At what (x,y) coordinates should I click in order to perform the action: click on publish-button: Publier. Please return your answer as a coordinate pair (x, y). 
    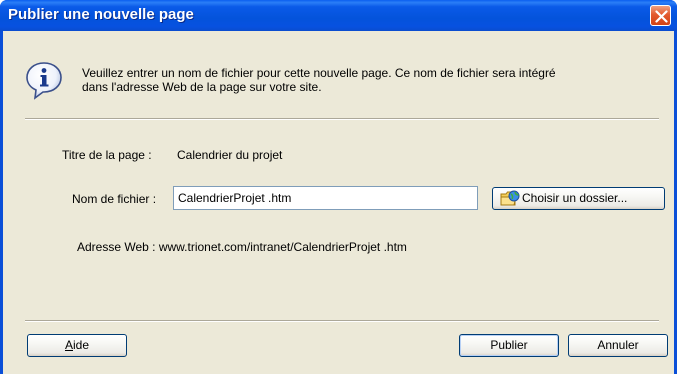
    Looking at the image, I should click on (509, 345).